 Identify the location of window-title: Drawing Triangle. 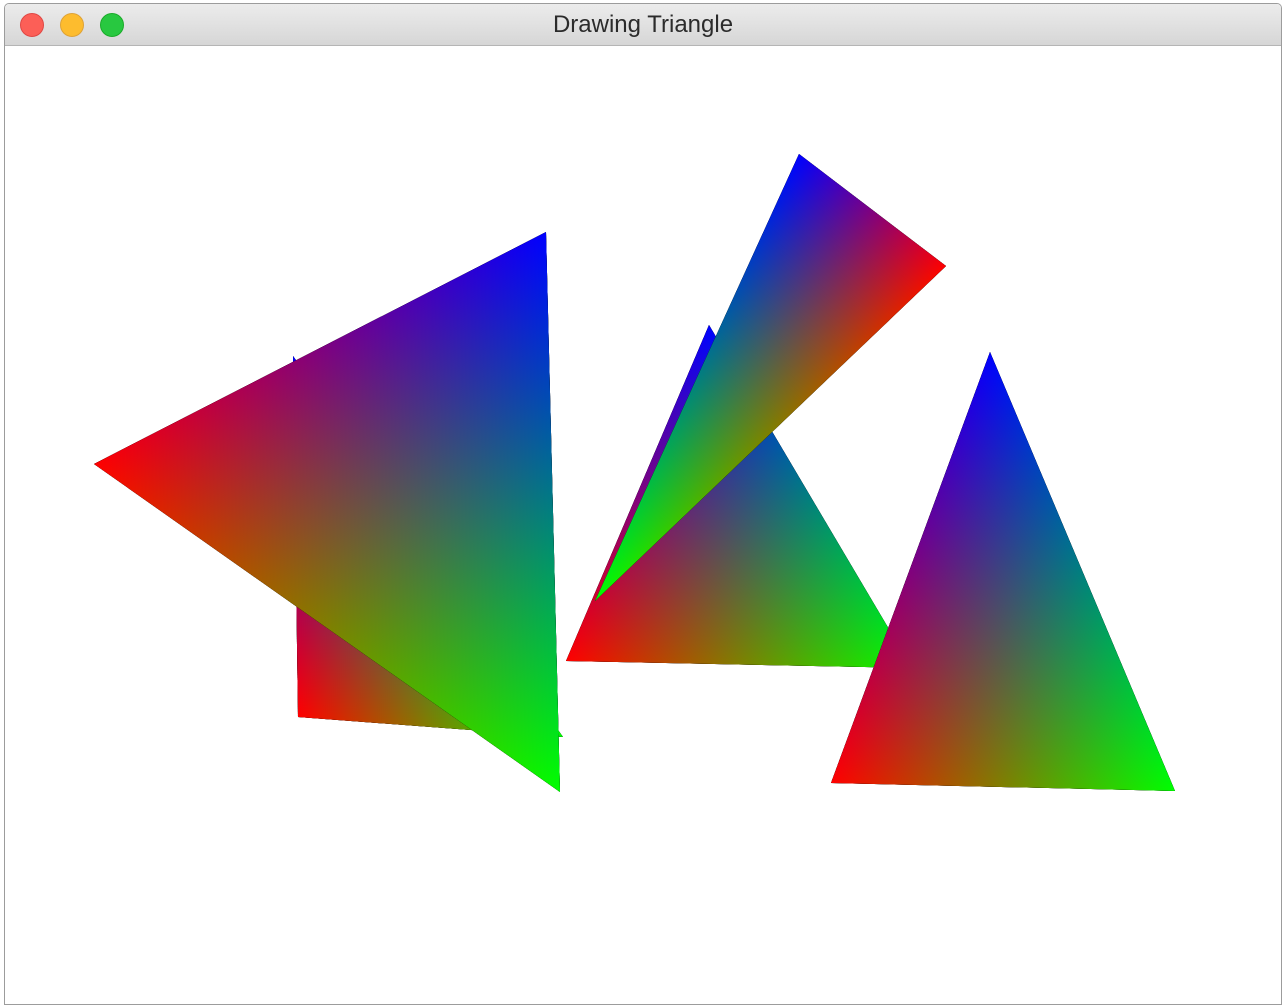
(643, 24).